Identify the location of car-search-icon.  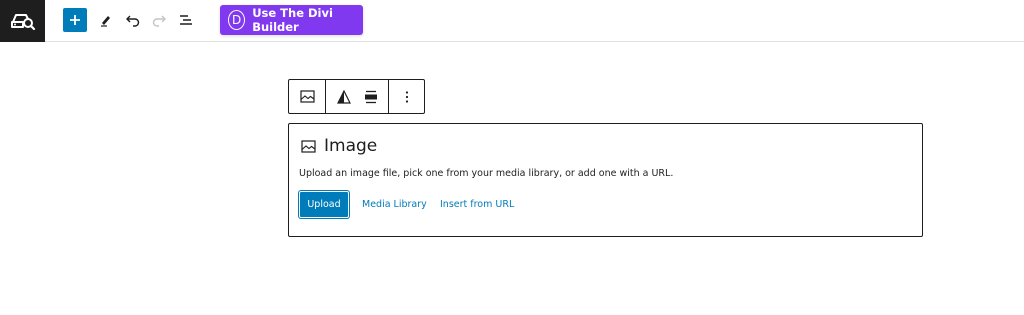
(22, 22).